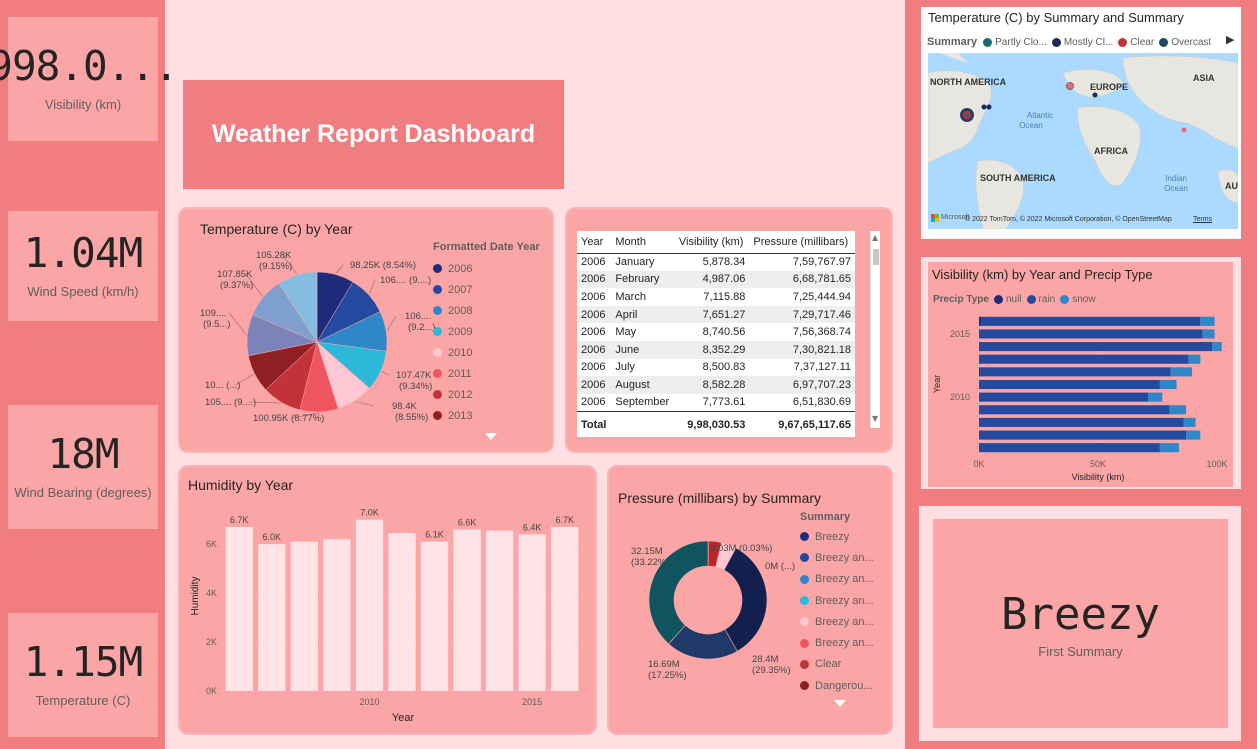 The width and height of the screenshot is (1257, 749). Describe the element at coordinates (716, 368) in the screenshot. I see `table-row: 2006 July 8,500.83 7,37,127.11` at that location.